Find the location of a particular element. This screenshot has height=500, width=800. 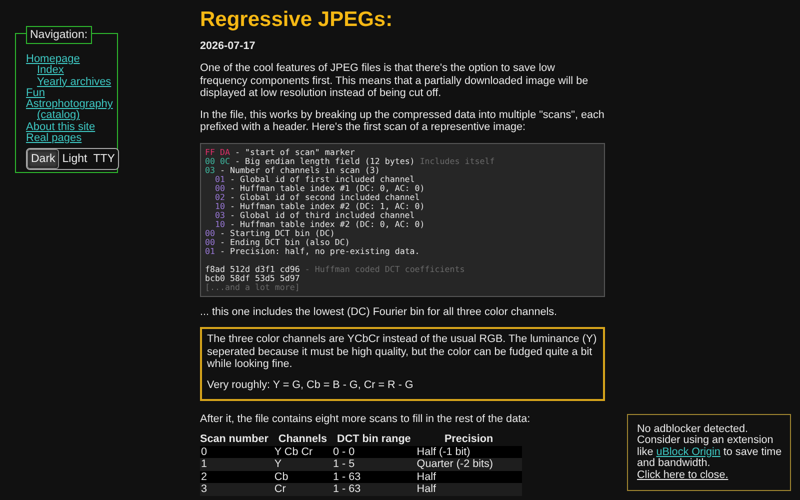

code-text: - Ending DCT bin (also DC) is located at coordinates (284, 241).